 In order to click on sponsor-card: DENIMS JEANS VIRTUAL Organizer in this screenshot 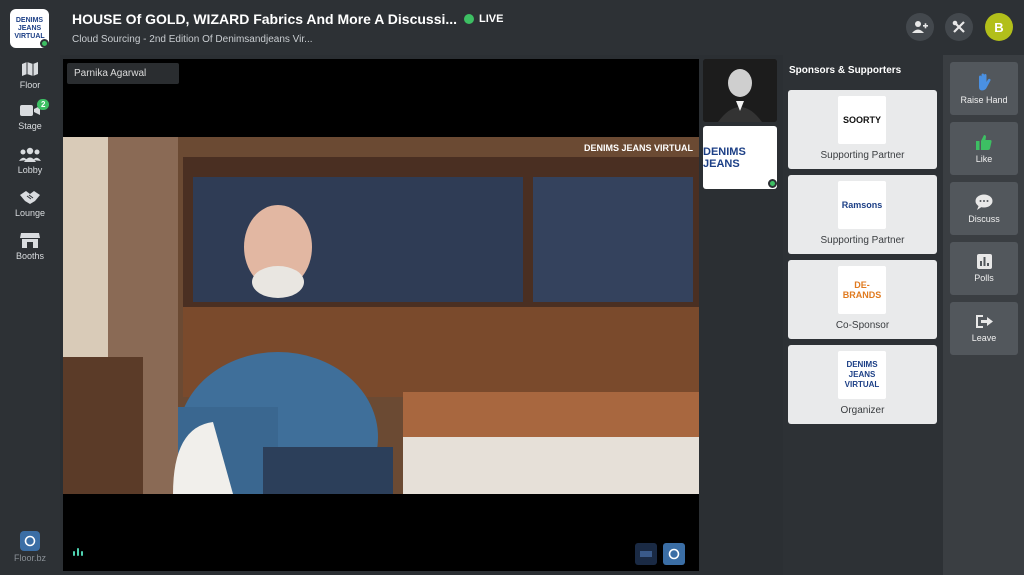, I will do `click(862, 384)`.